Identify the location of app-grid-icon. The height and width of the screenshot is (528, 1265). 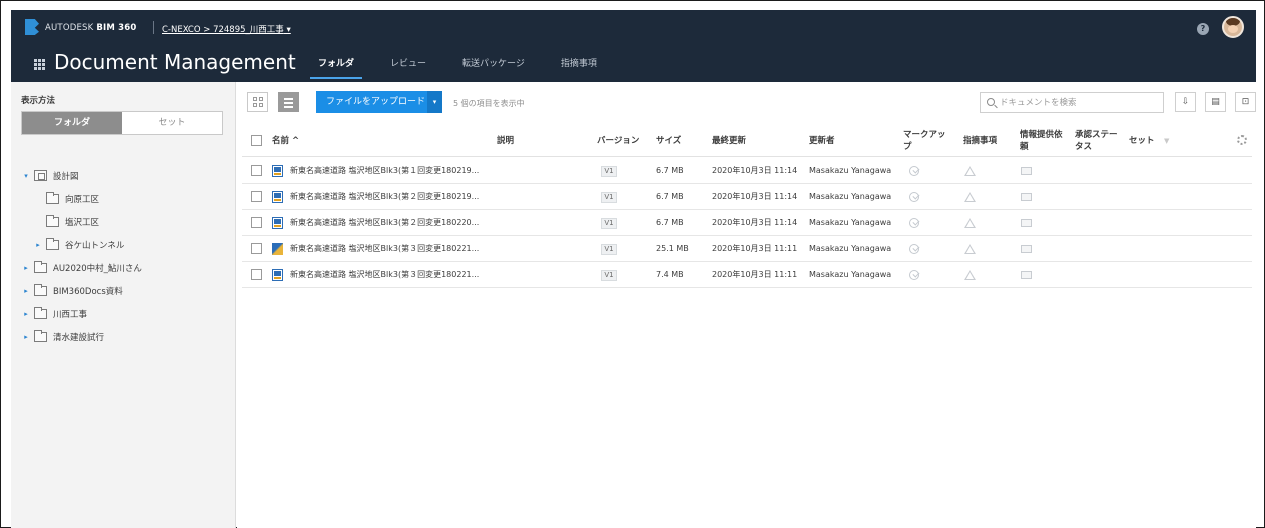
(39, 64).